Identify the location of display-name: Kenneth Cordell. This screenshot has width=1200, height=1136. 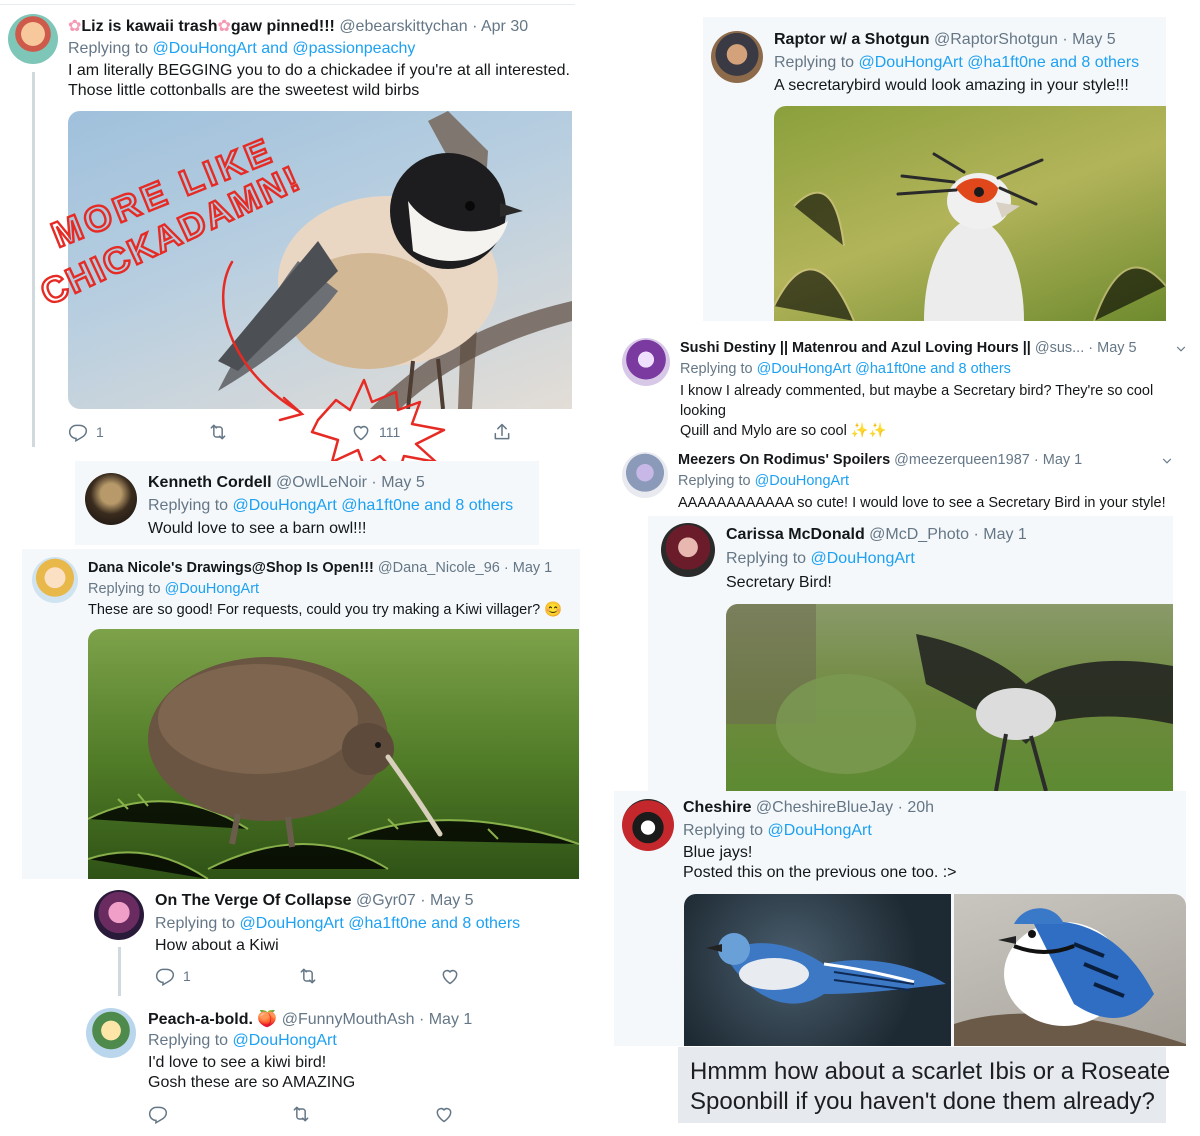
(210, 482).